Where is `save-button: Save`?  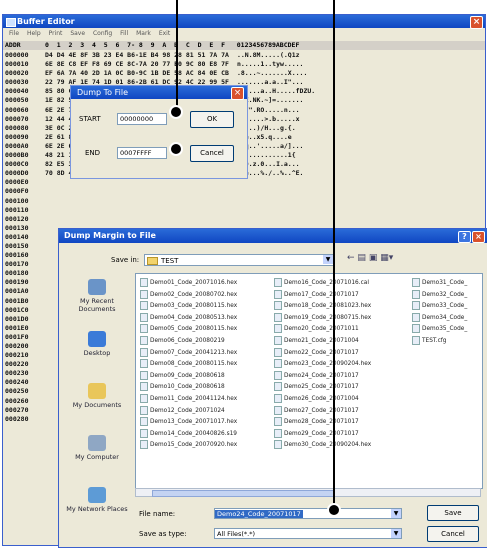 save-button: Save is located at coordinates (453, 513).